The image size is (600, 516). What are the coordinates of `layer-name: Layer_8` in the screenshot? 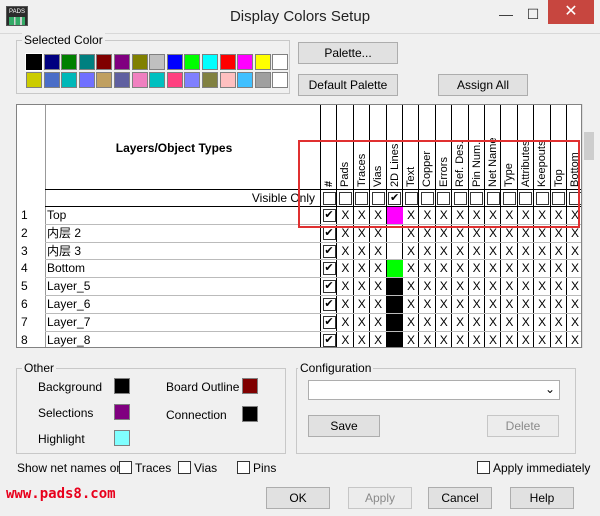 It's located at (174, 339).